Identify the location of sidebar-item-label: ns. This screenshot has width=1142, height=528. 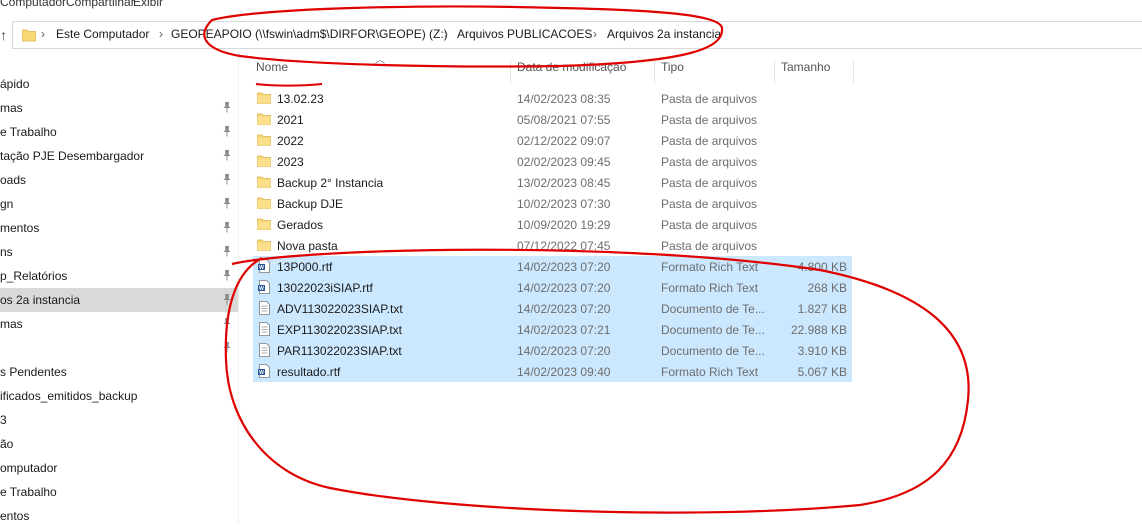
(6, 252).